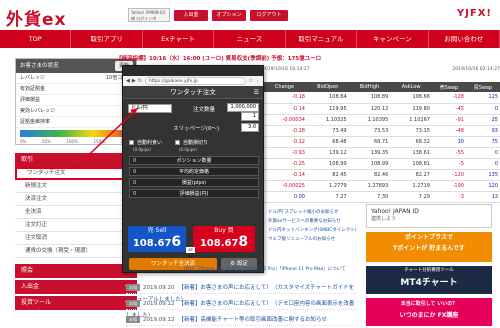  I want to click on section-tools: 投資ツール, so click(76, 303).